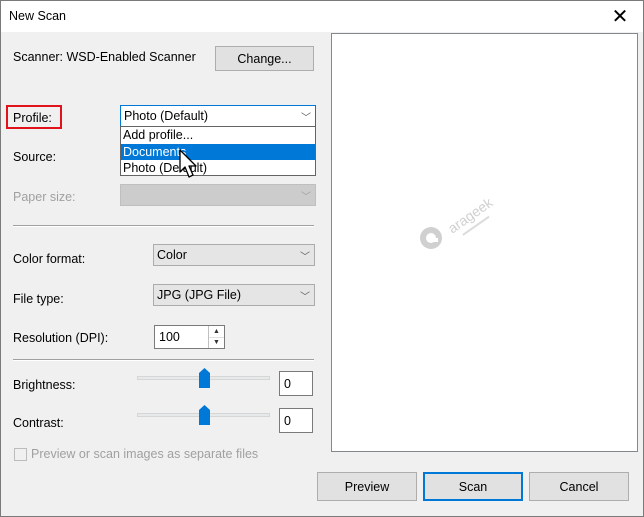 This screenshot has width=644, height=517. Describe the element at coordinates (458, 221) in the screenshot. I see `arageek-watermark-logo: arageek` at that location.